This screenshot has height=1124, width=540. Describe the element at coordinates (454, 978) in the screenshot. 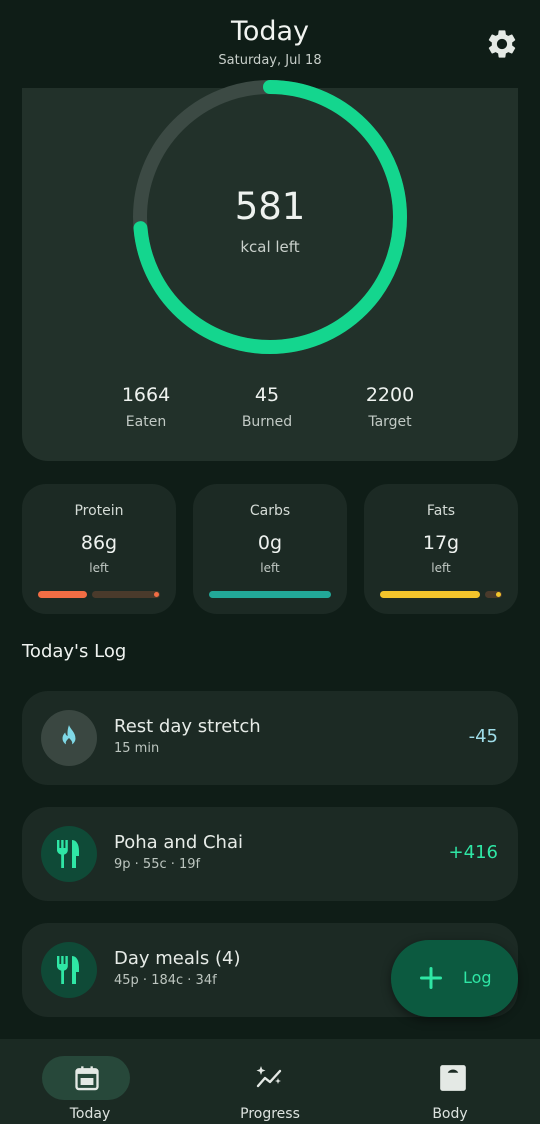

I see `add-log-button: Log` at that location.